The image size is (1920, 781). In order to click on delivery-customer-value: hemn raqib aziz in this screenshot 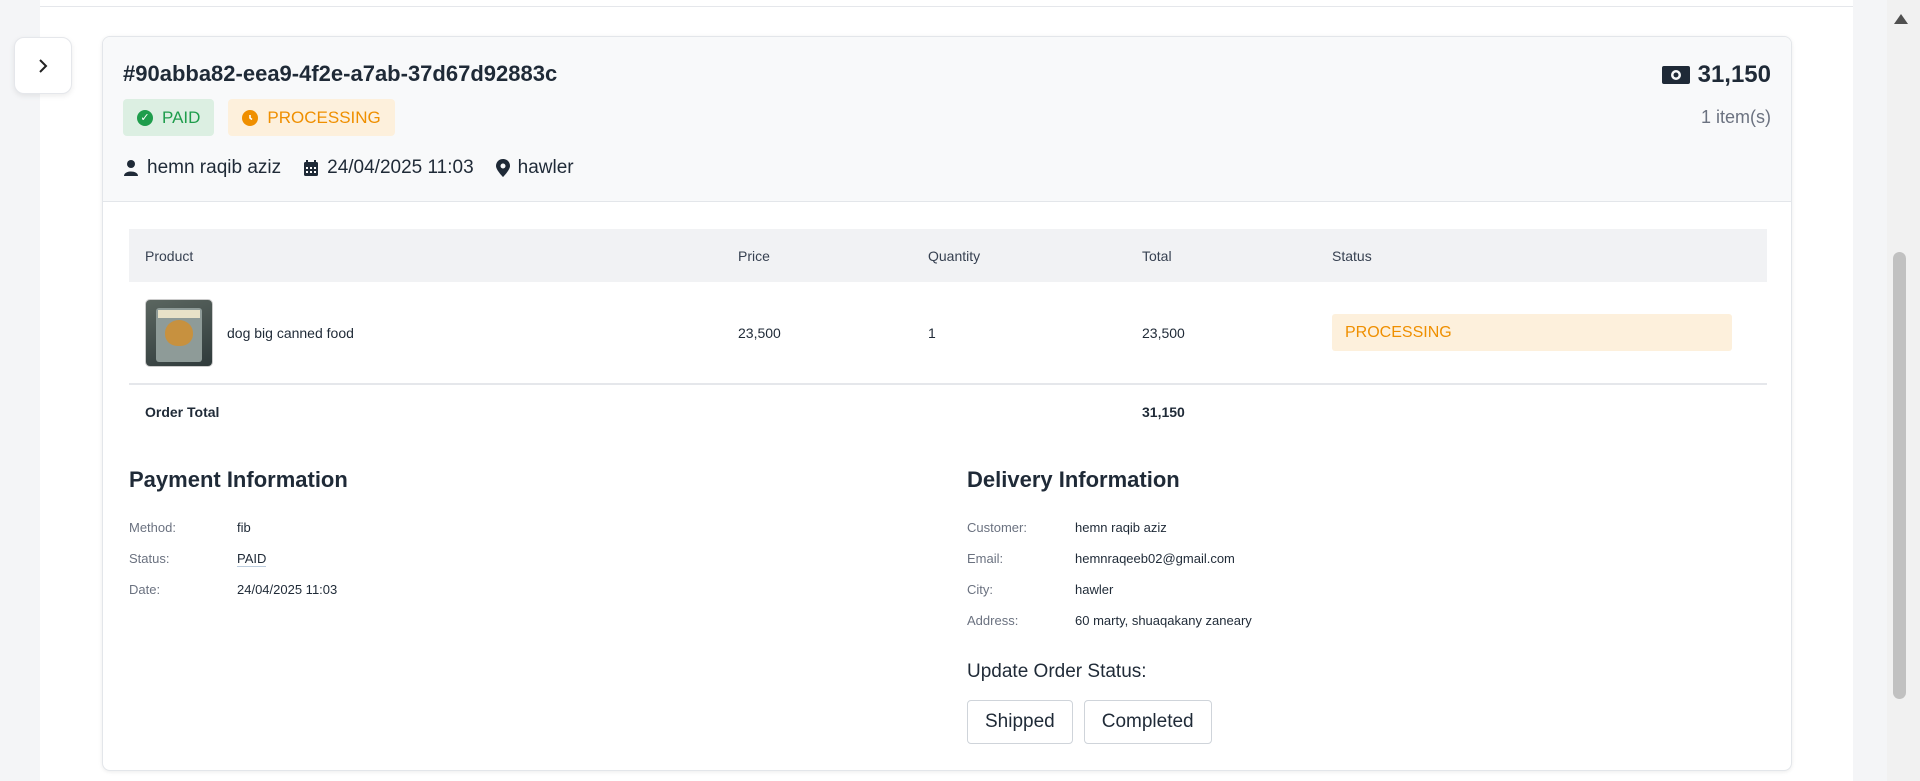, I will do `click(1121, 527)`.